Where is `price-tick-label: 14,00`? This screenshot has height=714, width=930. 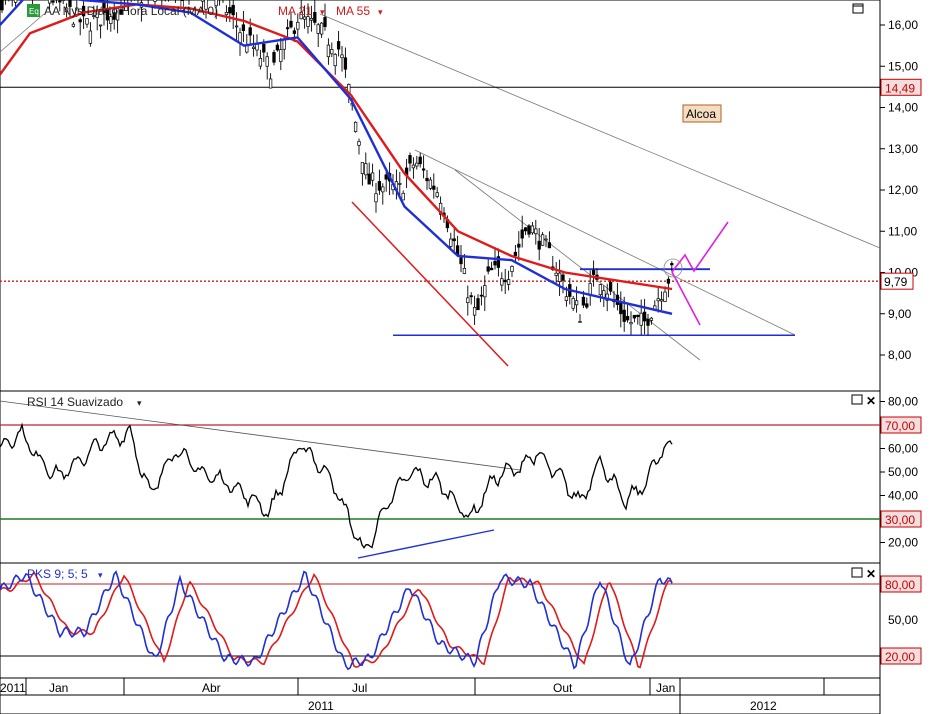
price-tick-label: 14,00 is located at coordinates (903, 108).